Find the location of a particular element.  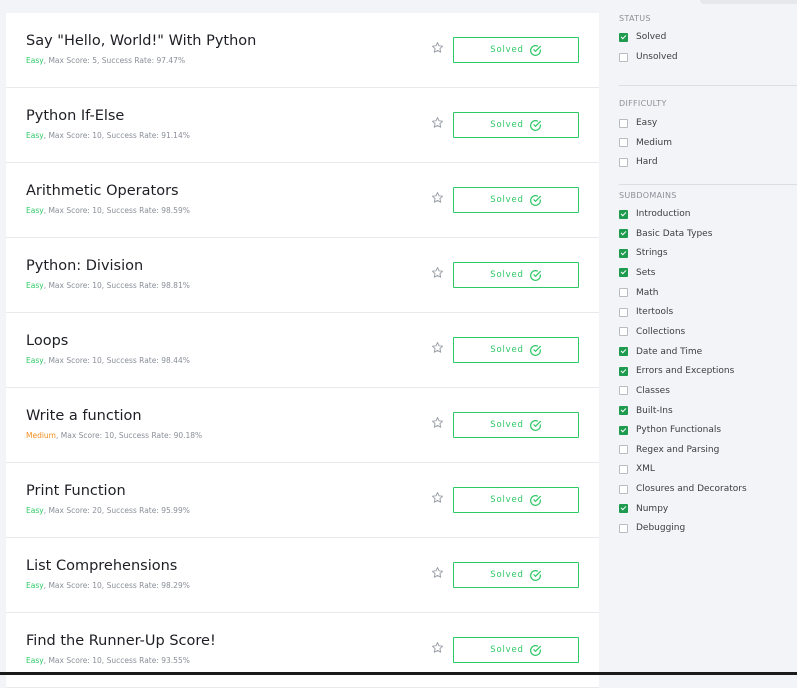

challenge-title: Python: Division is located at coordinates (84, 266).